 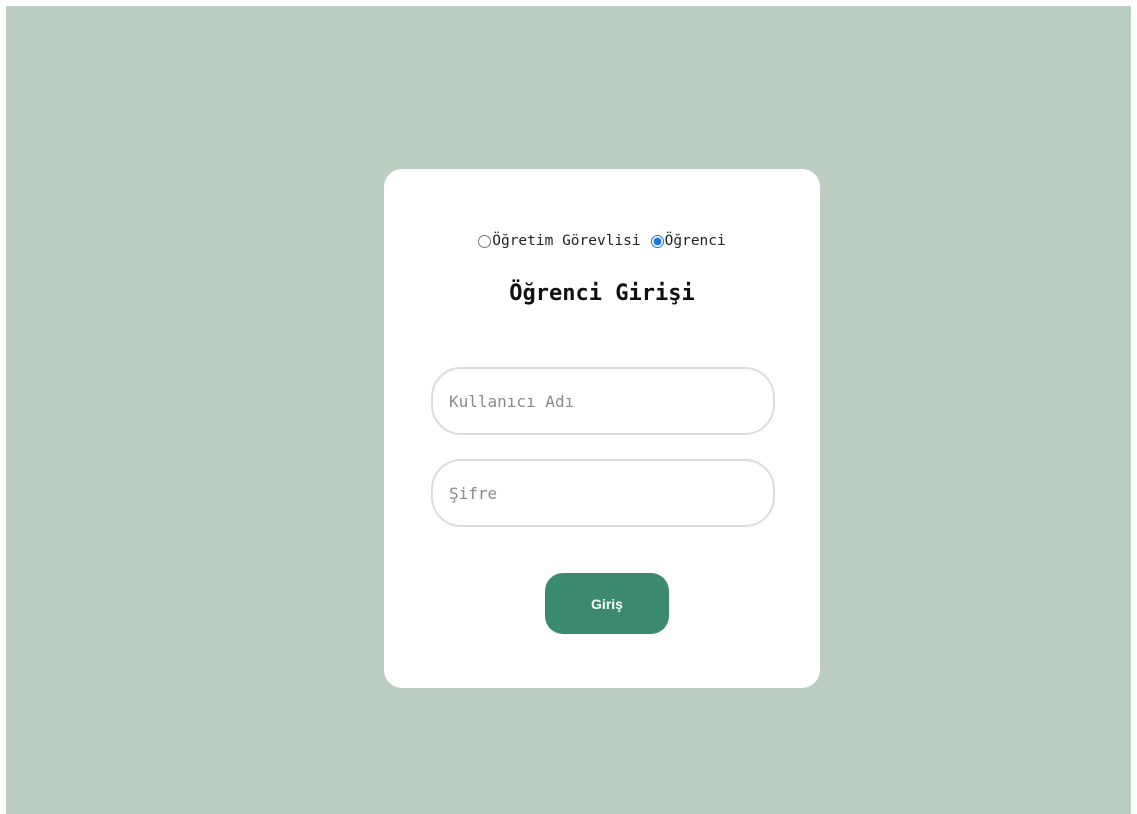 I want to click on role-radio-student, so click(x=657, y=241).